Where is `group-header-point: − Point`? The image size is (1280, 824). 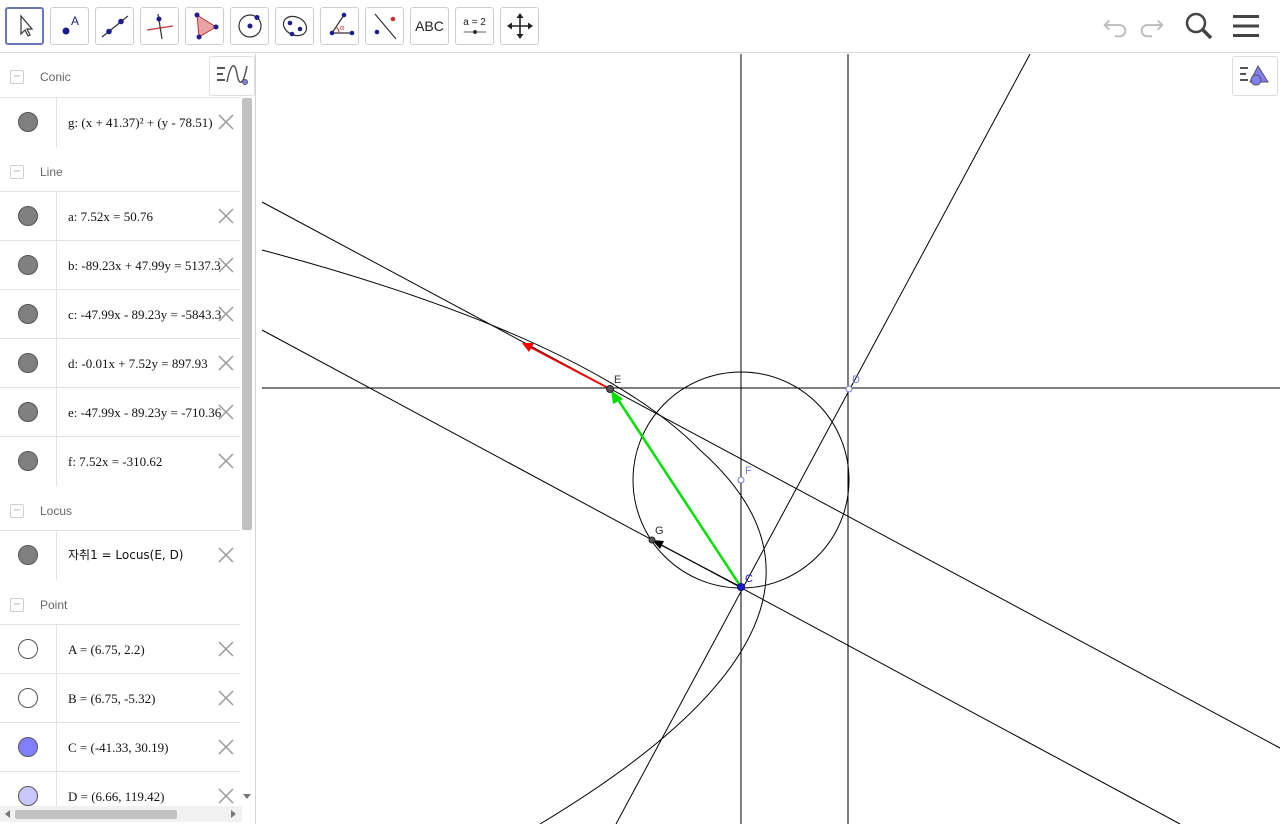 group-header-point: − Point is located at coordinates (120, 604).